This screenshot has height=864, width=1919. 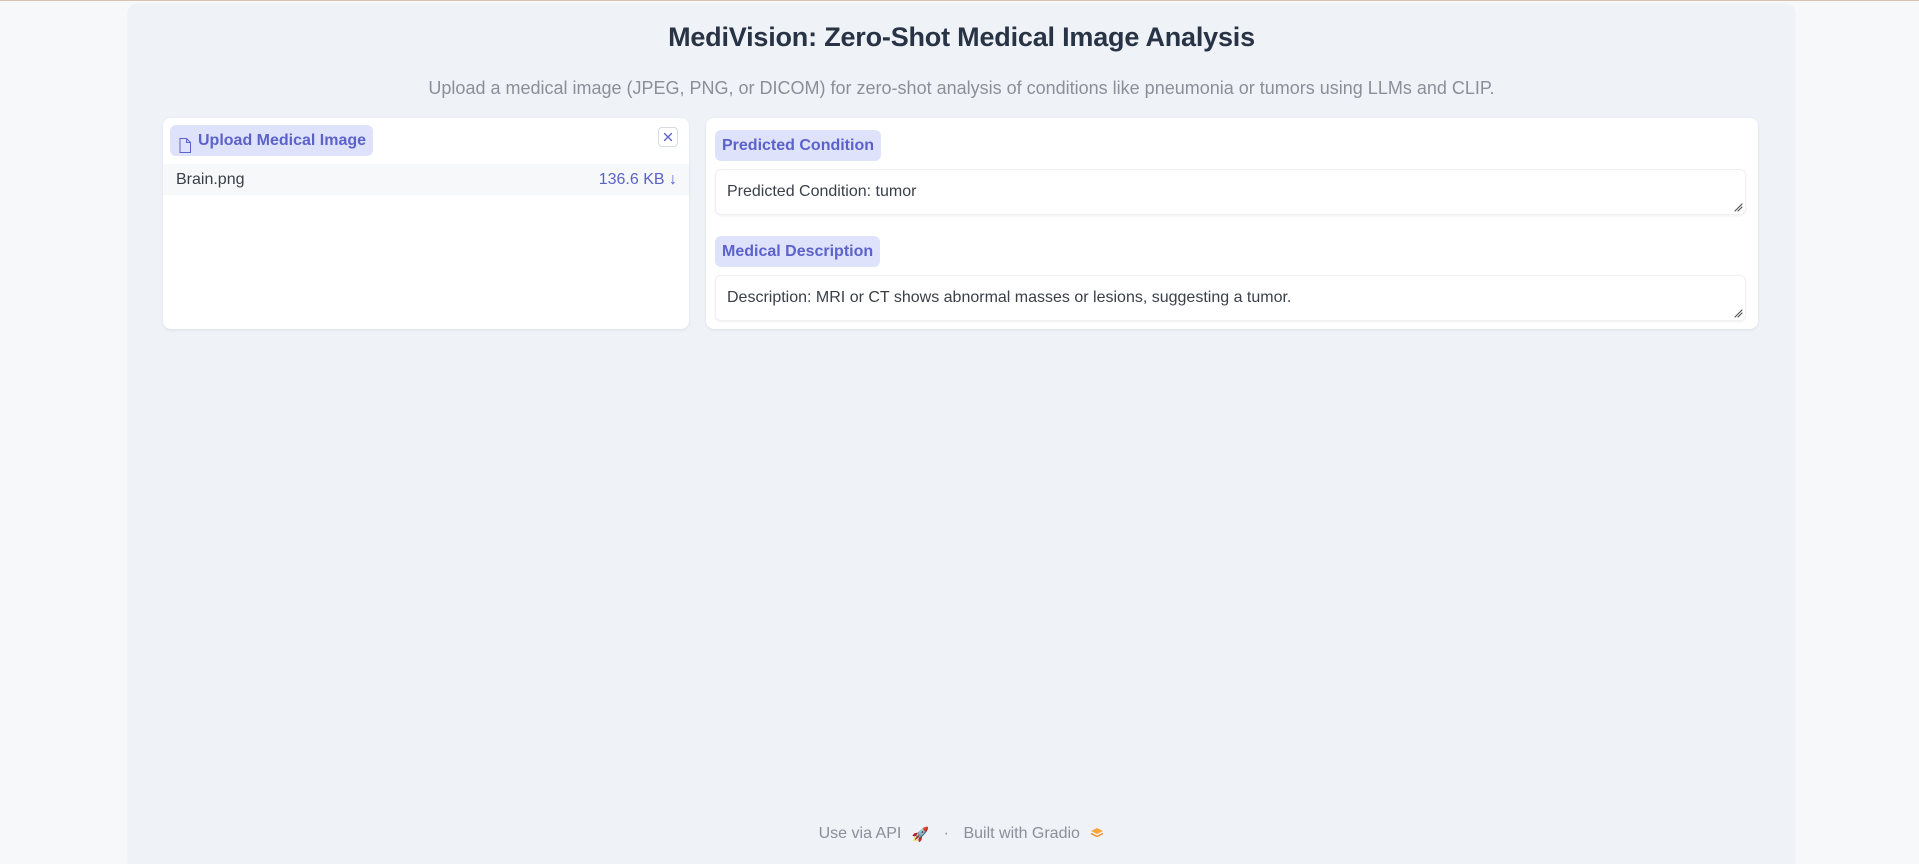 What do you see at coordinates (185, 143) in the screenshot?
I see `file-icon` at bounding box center [185, 143].